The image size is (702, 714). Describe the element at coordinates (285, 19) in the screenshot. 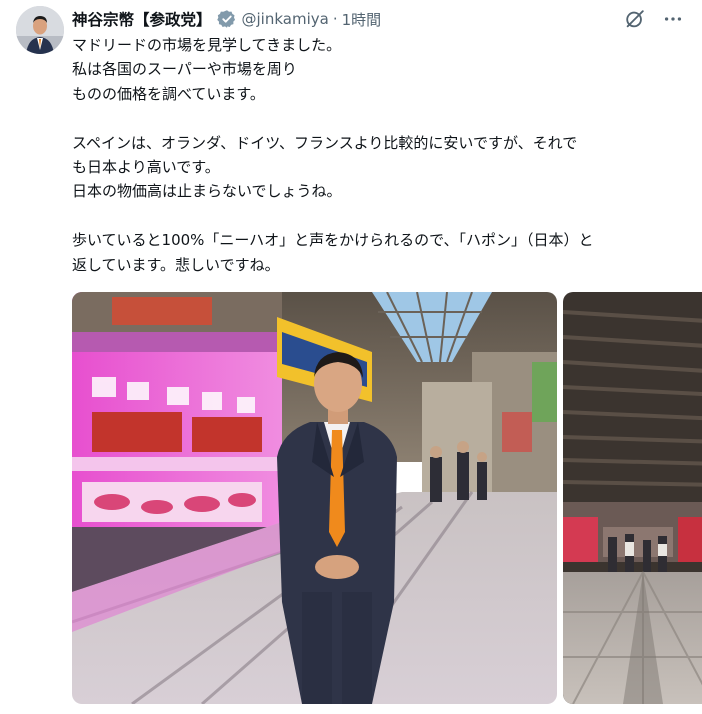

I see `user-handle: @jinkamiya` at that location.